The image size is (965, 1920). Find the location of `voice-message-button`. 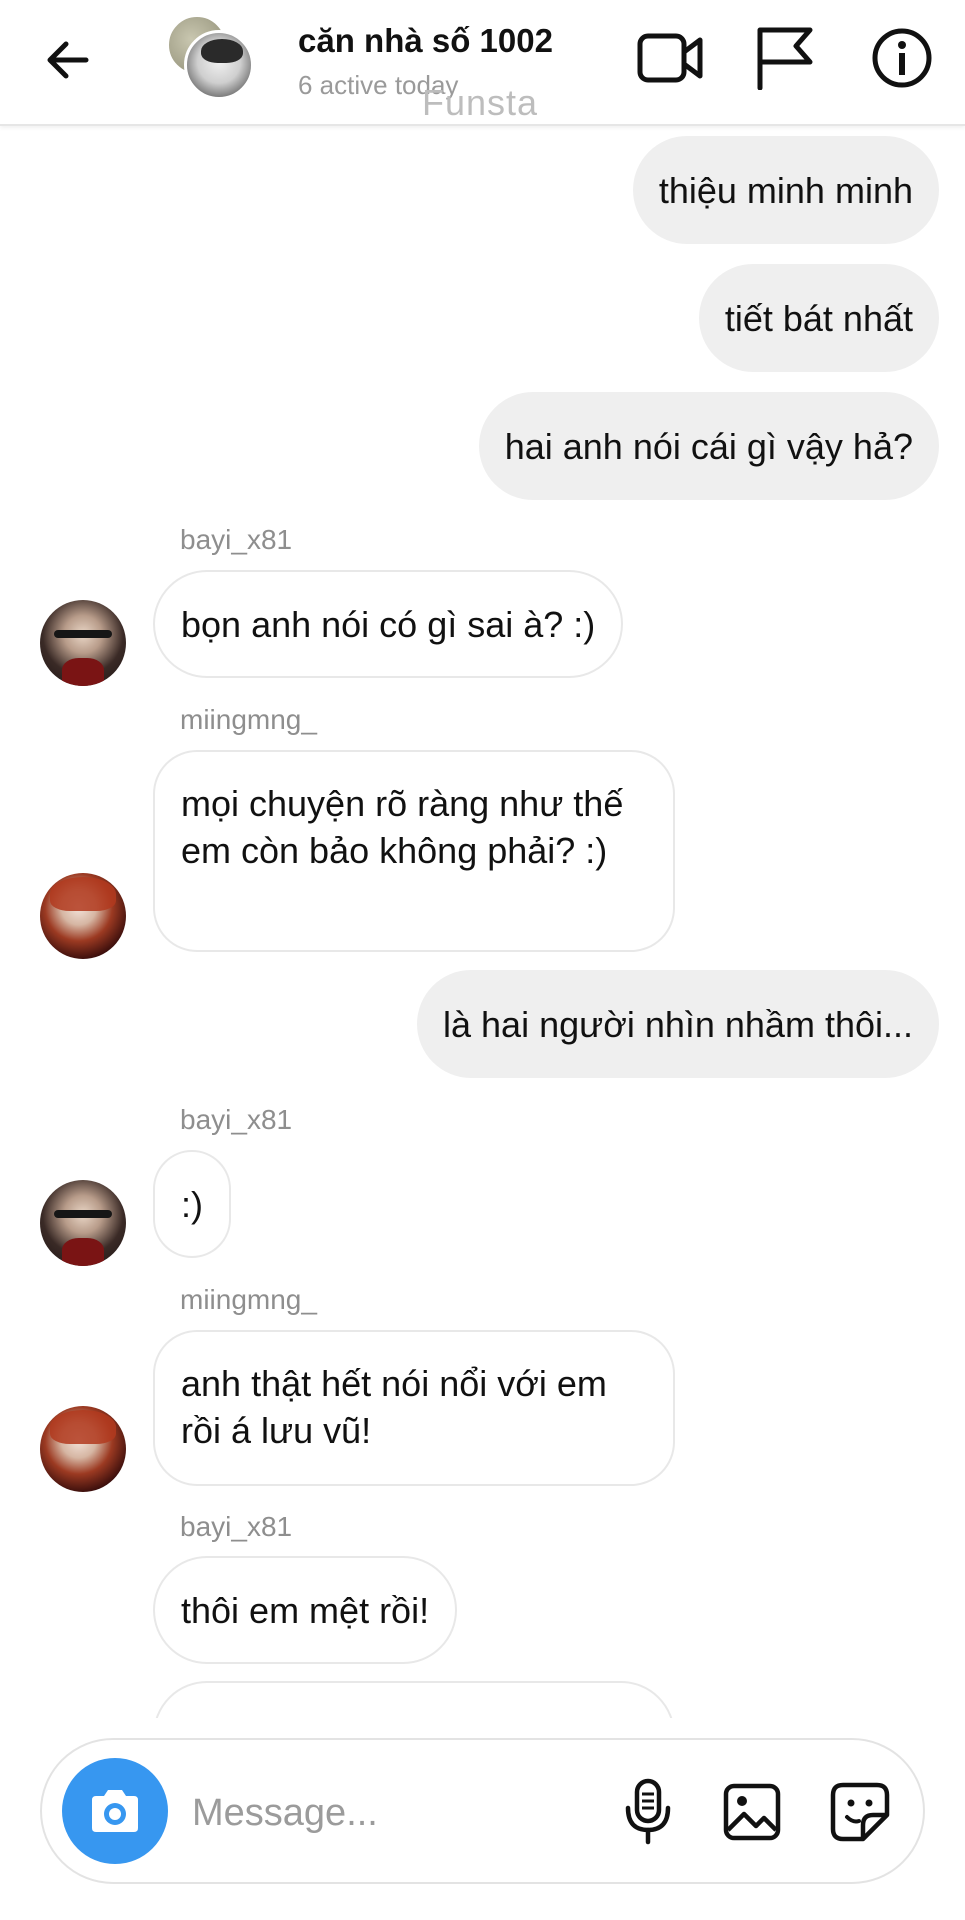

voice-message-button is located at coordinates (648, 1812).